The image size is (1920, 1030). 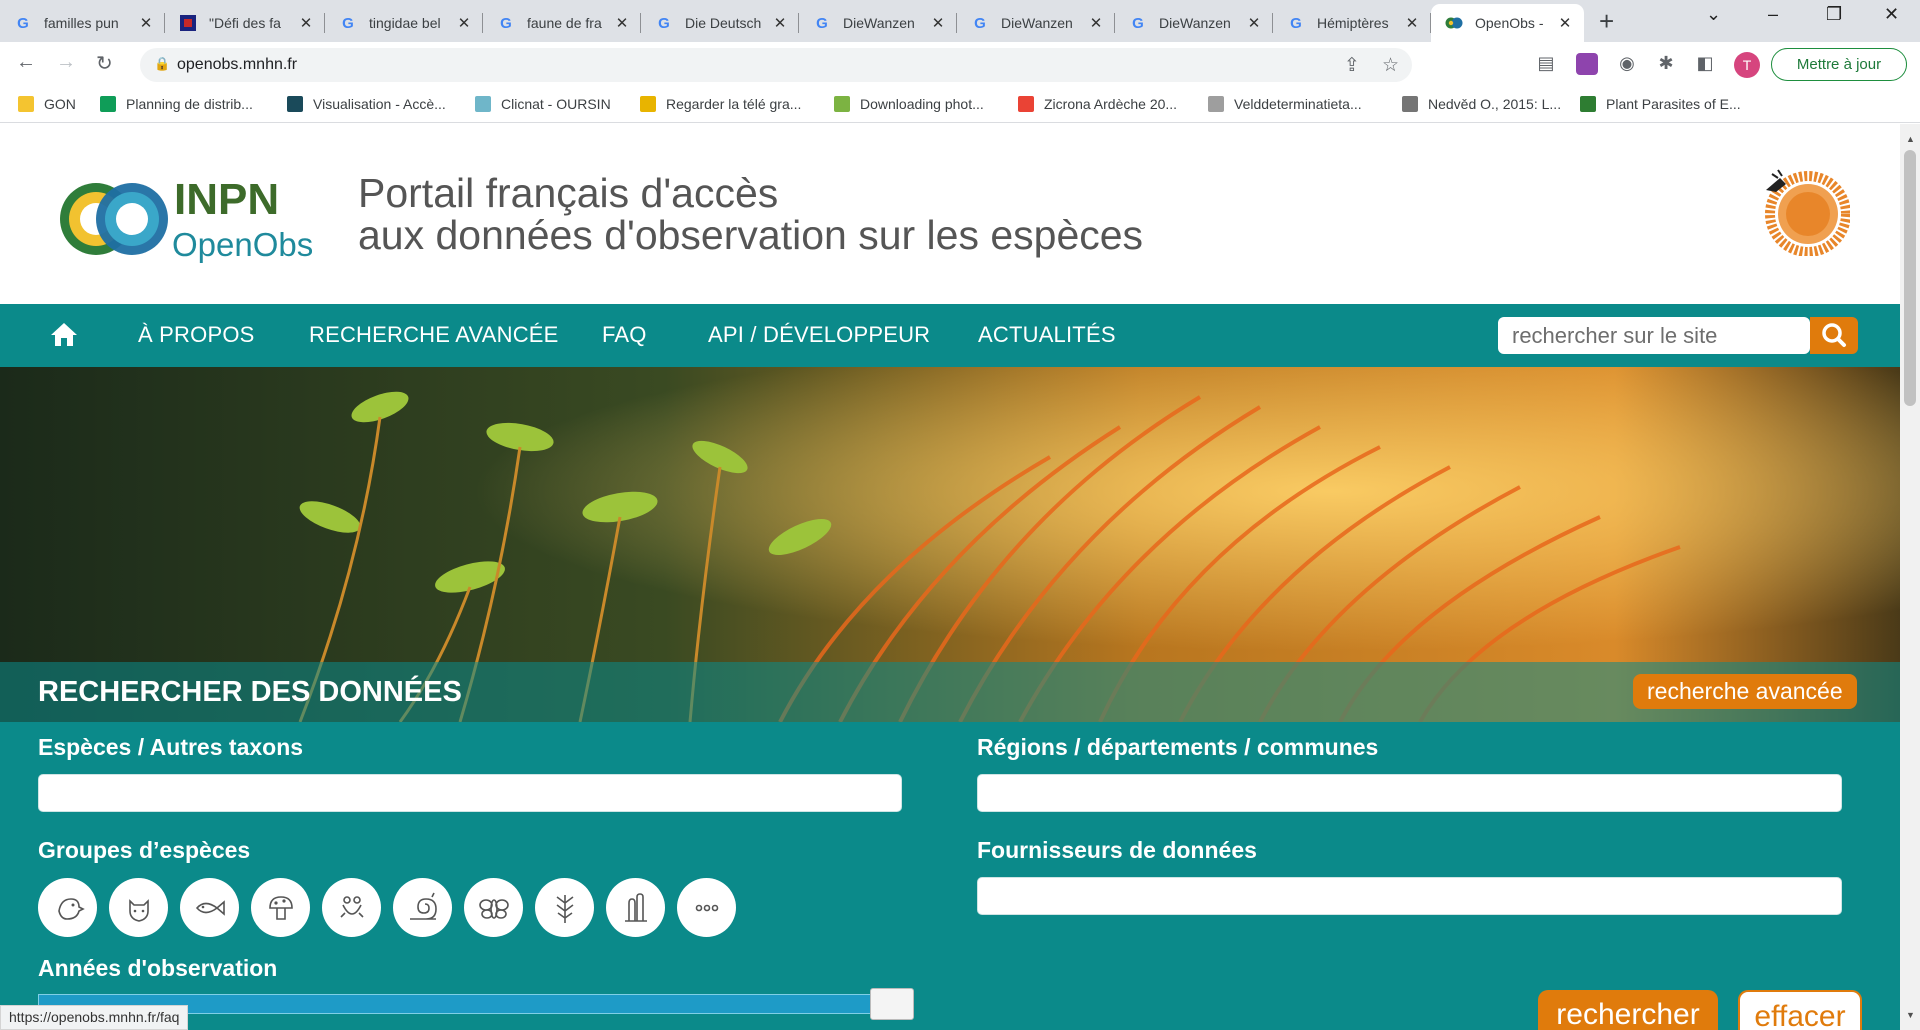 I want to click on restore-icon: ❐, so click(x=1834, y=14).